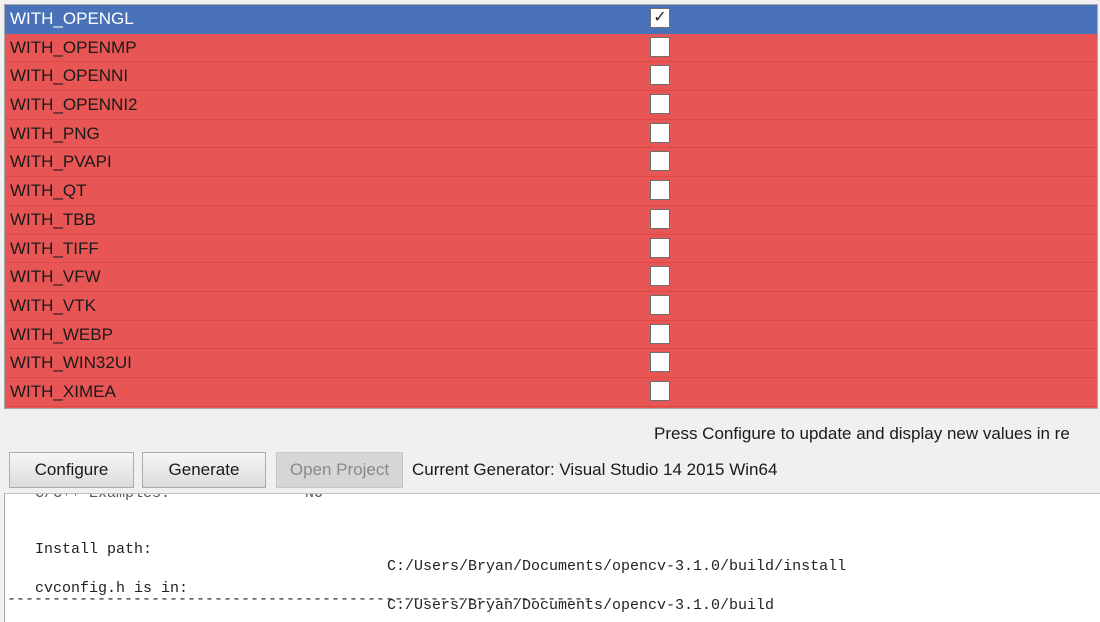 This screenshot has height=622, width=1100. I want to click on log-line-cut-off: C/C++ Examples: NO, so click(179, 497).